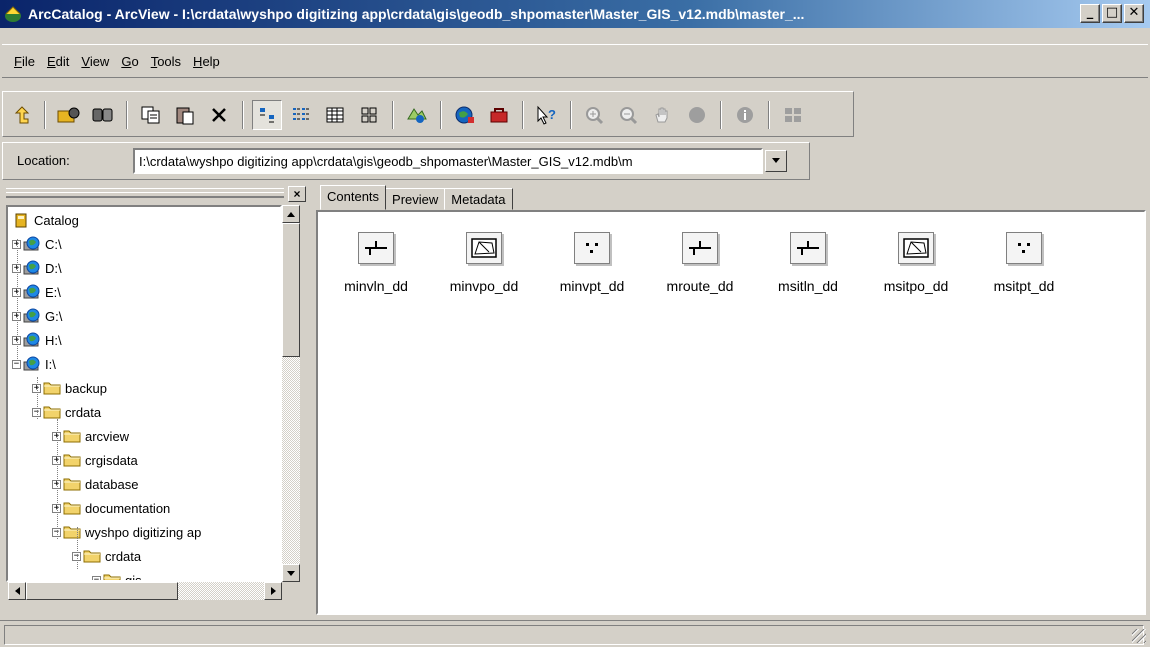 This screenshot has width=1150, height=647. What do you see at coordinates (111, 460) in the screenshot?
I see `tree-item-label: crgisdata` at bounding box center [111, 460].